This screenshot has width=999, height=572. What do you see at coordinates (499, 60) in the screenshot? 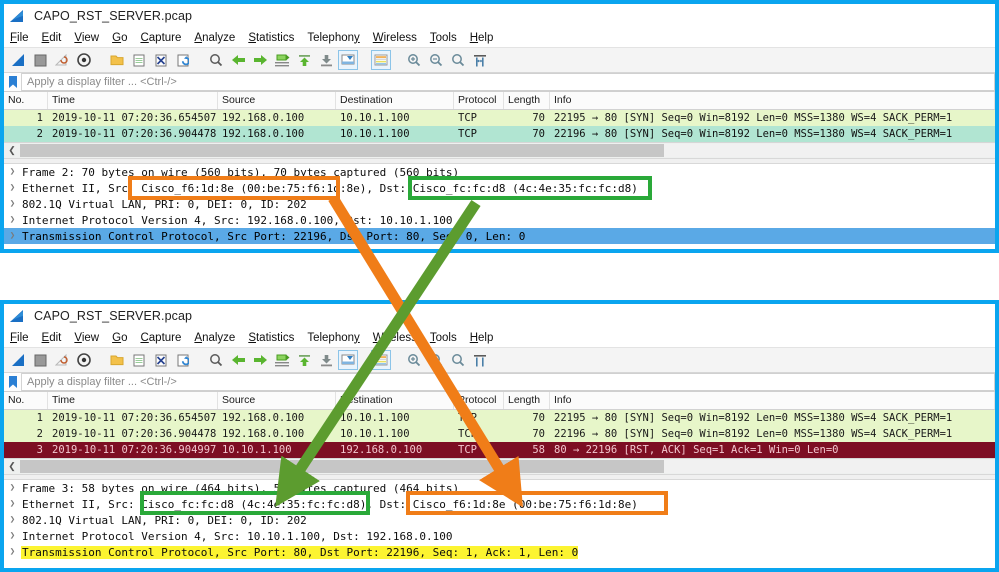
I see `main-toolbar` at bounding box center [499, 60].